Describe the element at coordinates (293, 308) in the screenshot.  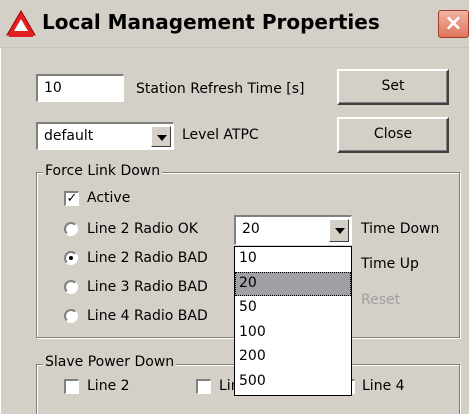
I see `time-option: 50` at that location.